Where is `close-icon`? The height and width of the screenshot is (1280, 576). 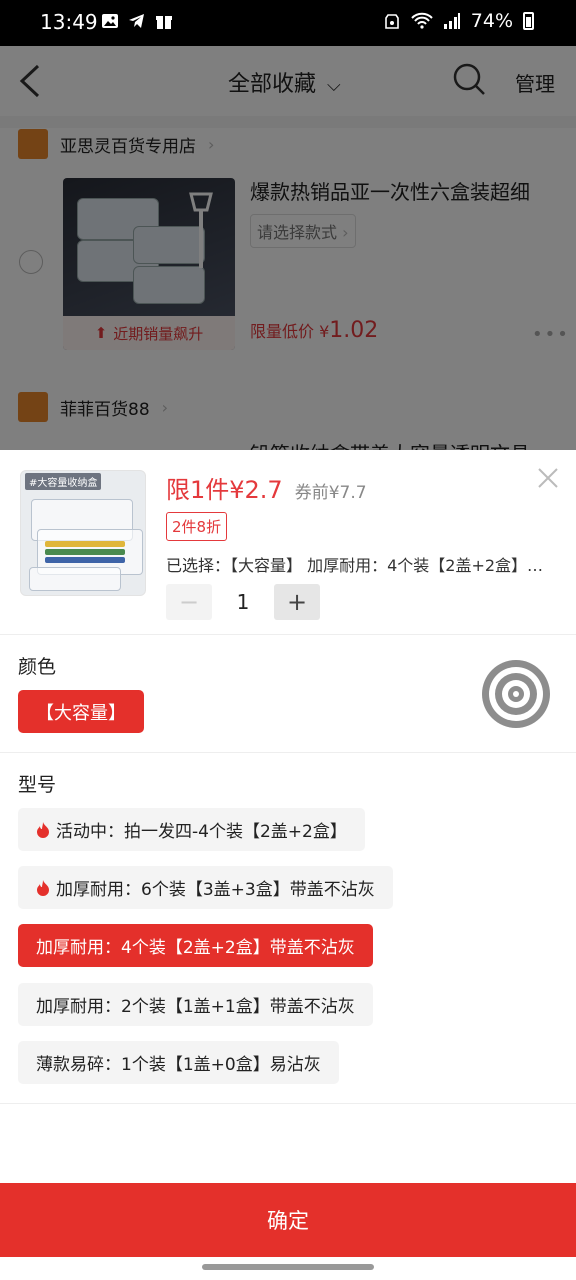 close-icon is located at coordinates (548, 478).